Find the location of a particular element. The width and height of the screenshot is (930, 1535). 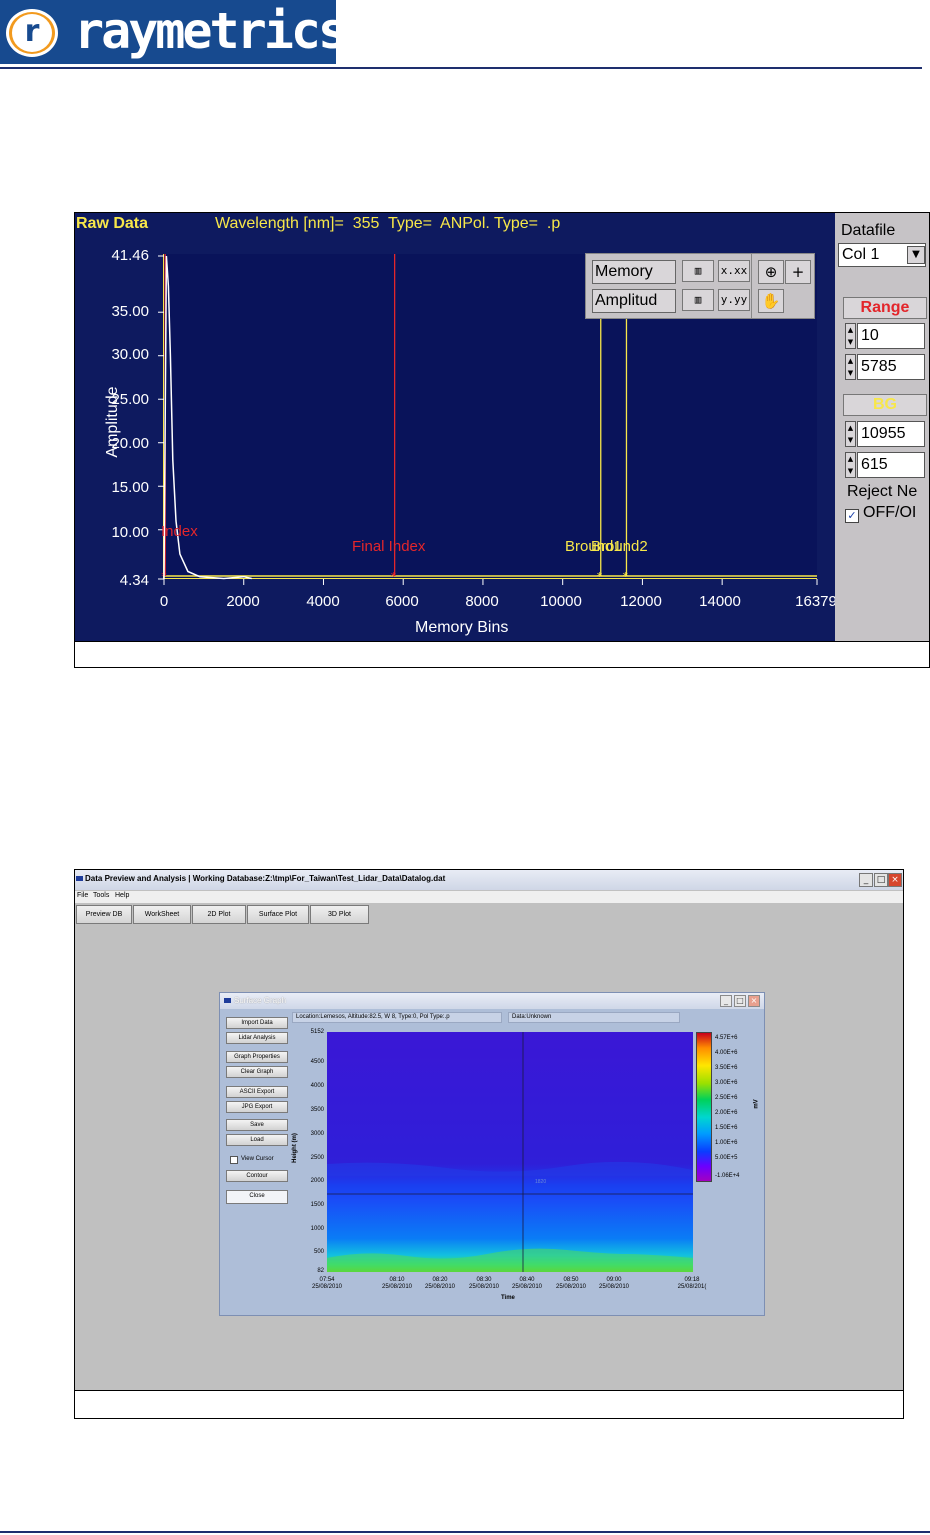

cursor-label-bg2: Bround2 is located at coordinates (619, 546).